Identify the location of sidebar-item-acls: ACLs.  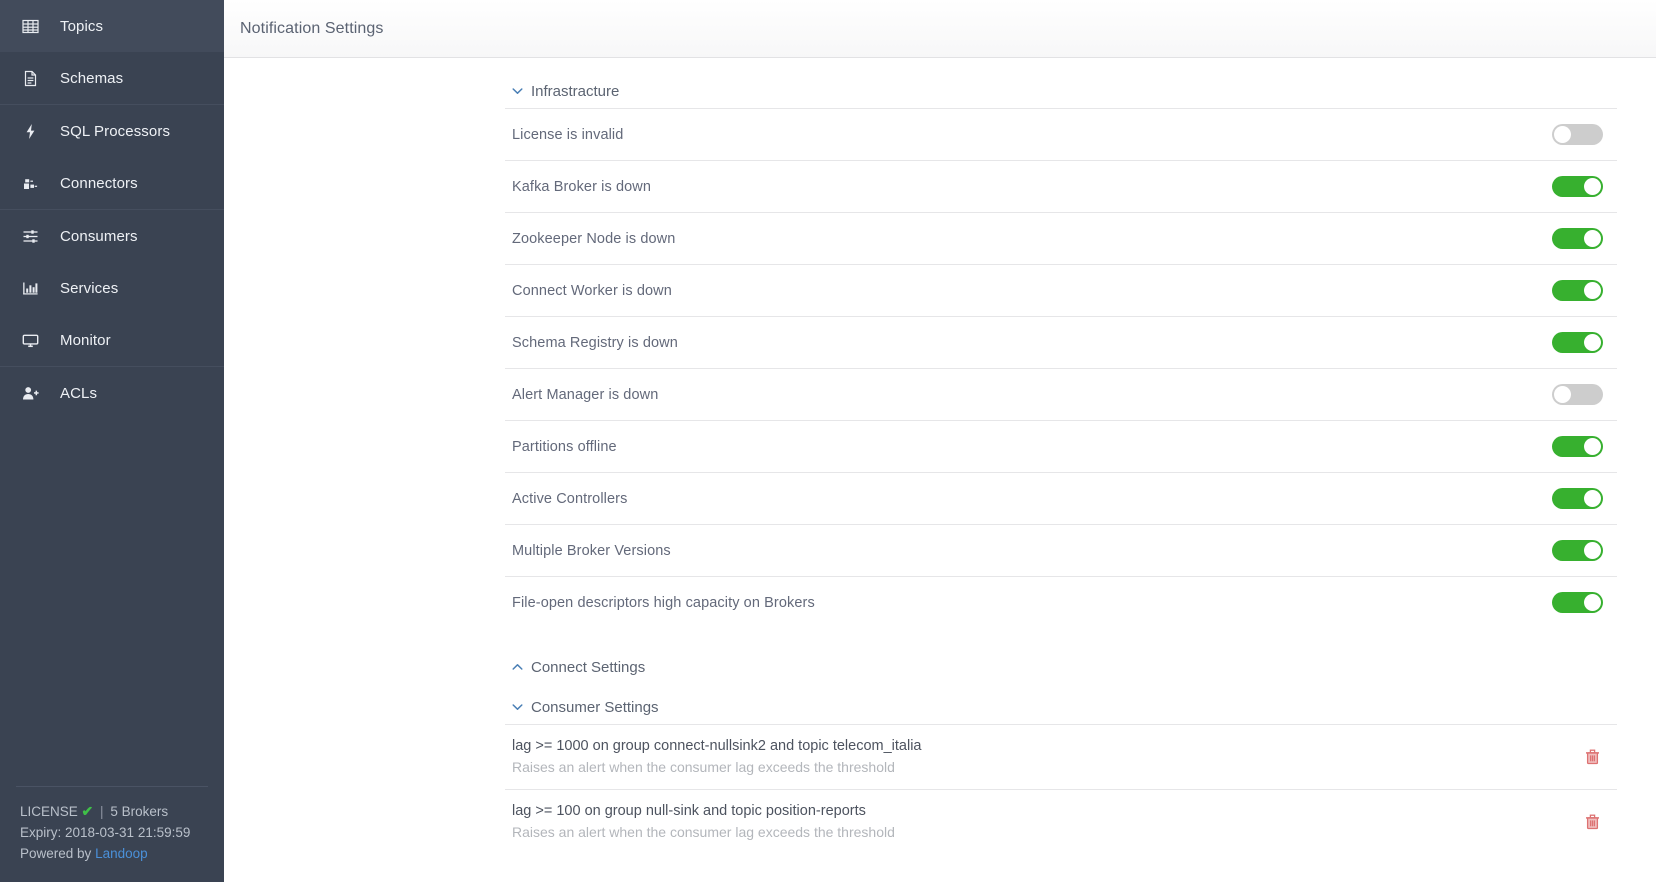
(112, 393).